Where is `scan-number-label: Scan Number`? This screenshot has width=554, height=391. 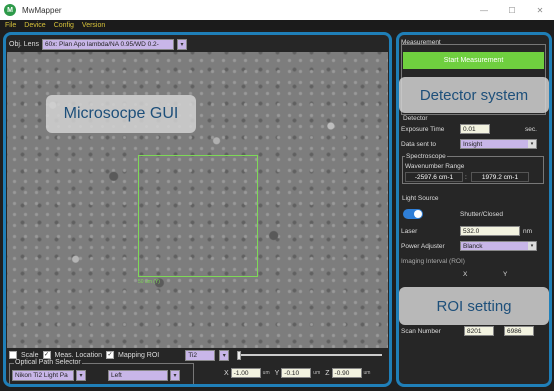
scan-number-label: Scan Number is located at coordinates (421, 331).